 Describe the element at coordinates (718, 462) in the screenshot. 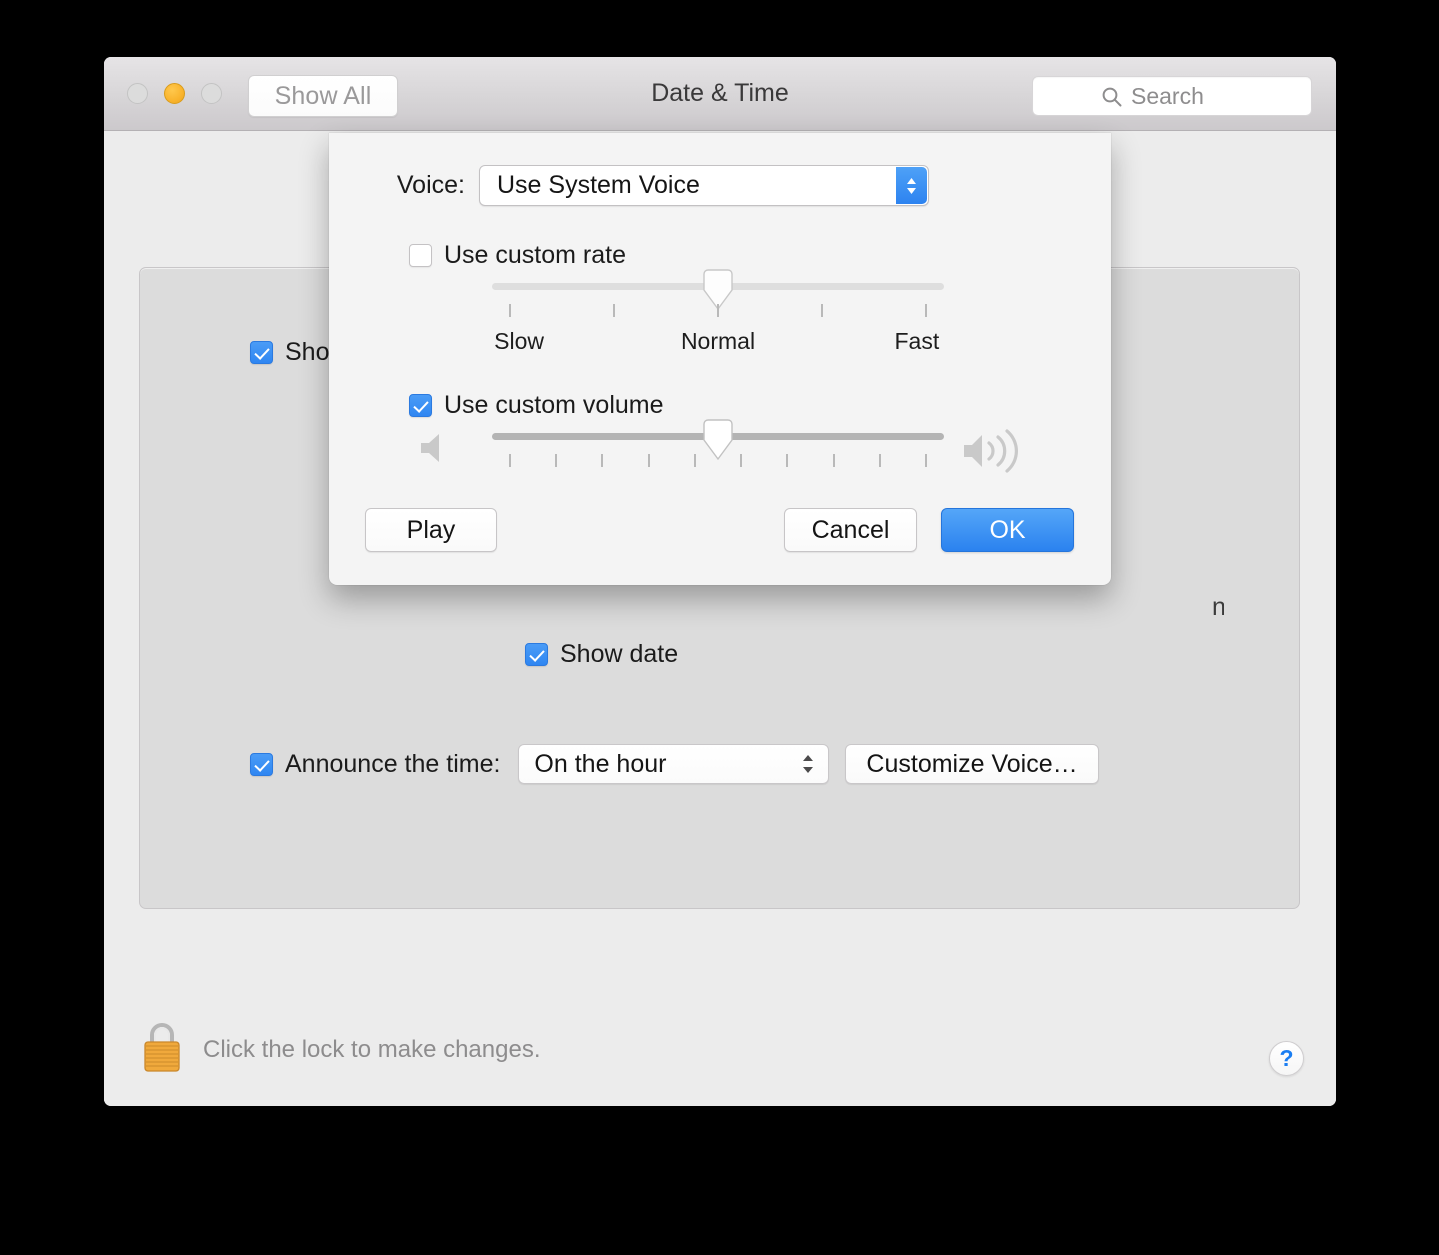

I see `volume-slider-ticks` at that location.